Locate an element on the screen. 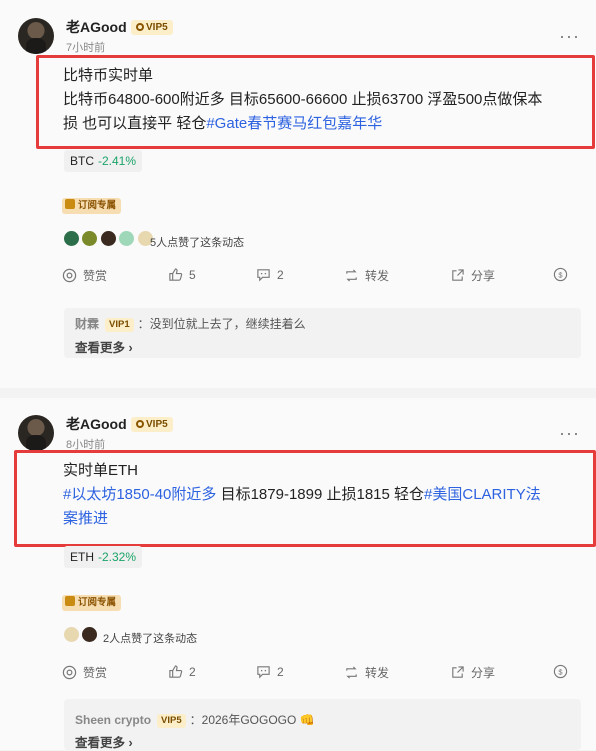  comment-item: Sheen crypto VIP5 ：2026年GOGOGO 👊 is located at coordinates (195, 719).